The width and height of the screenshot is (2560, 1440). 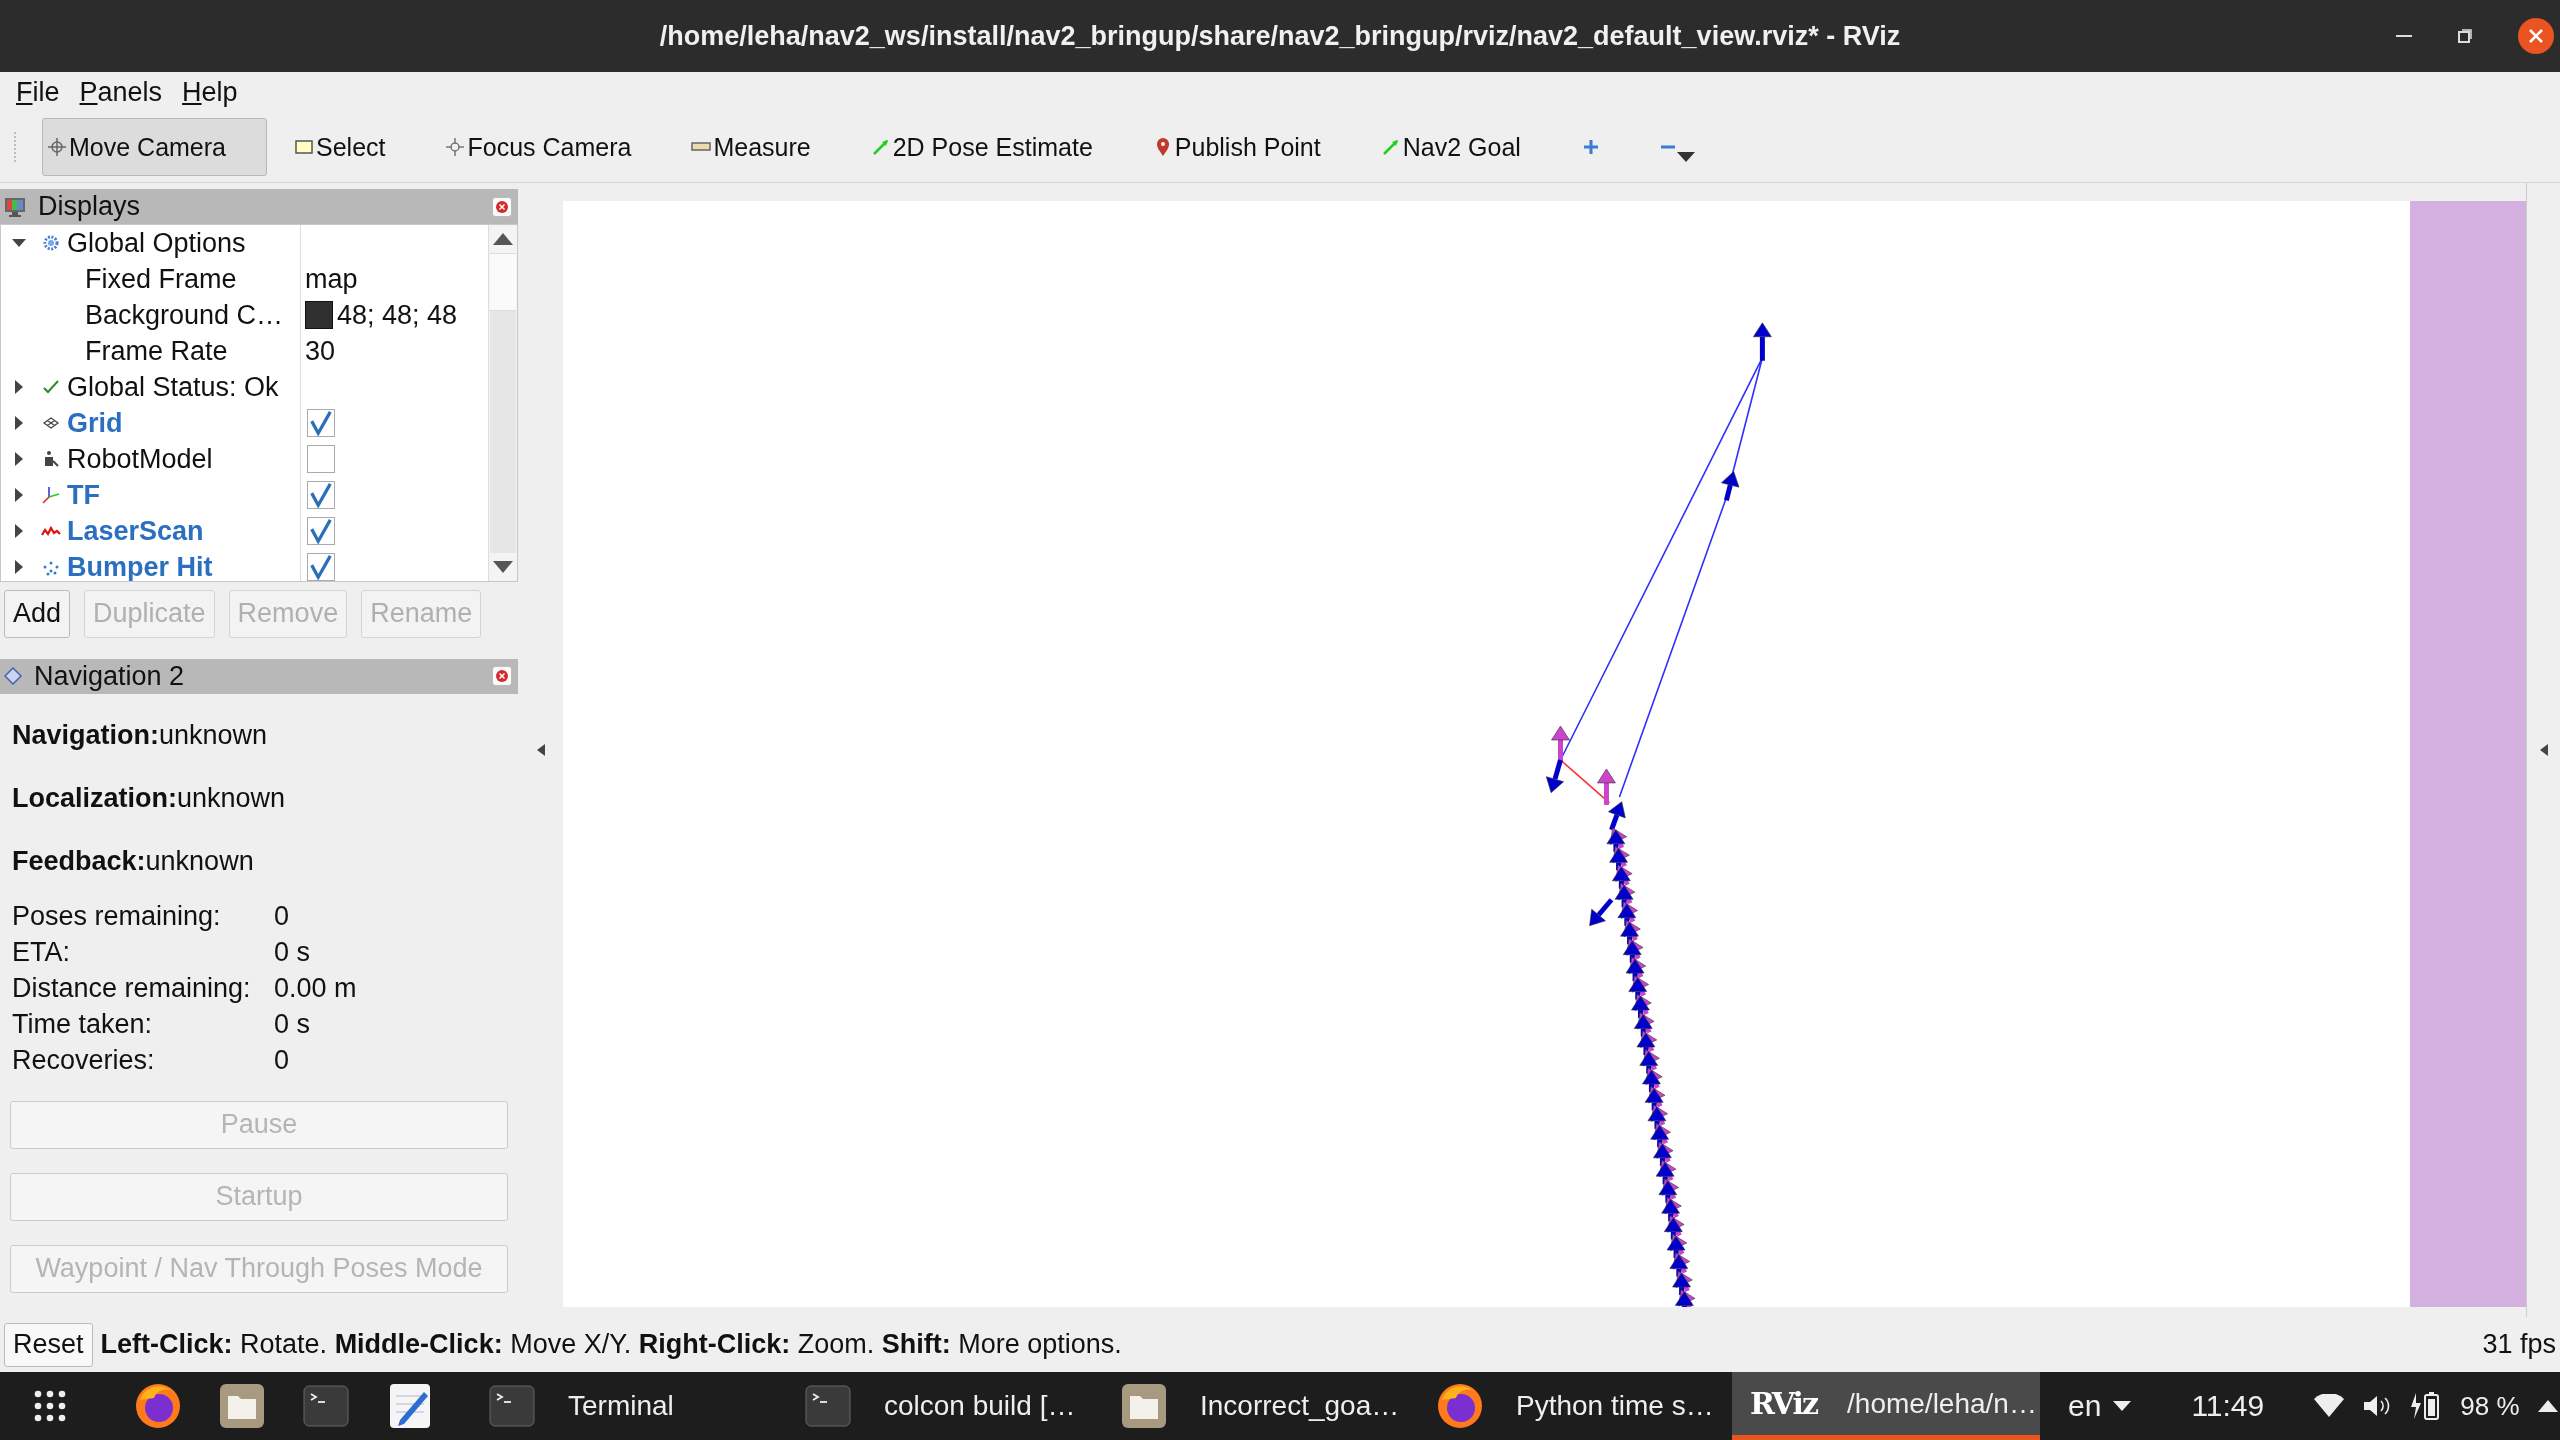 I want to click on property-value: map, so click(x=331, y=279).